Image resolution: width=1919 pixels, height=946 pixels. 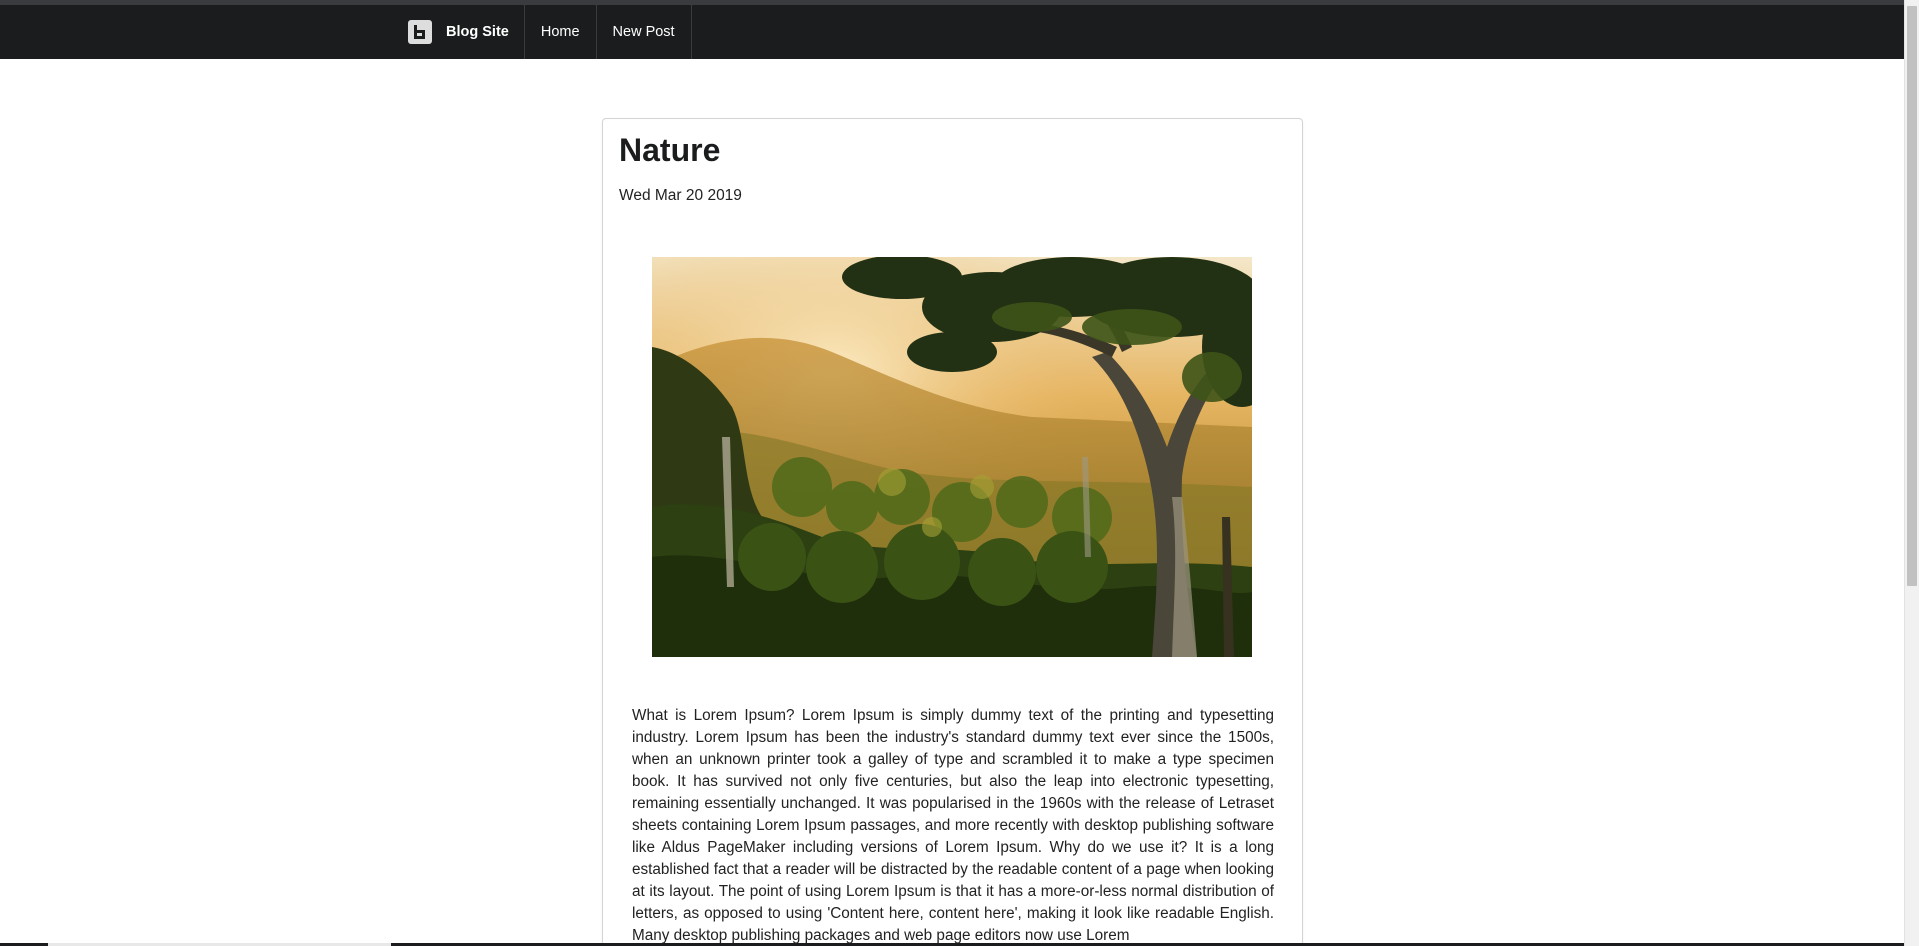 I want to click on post-date: Wed Mar 20 2019, so click(x=680, y=195).